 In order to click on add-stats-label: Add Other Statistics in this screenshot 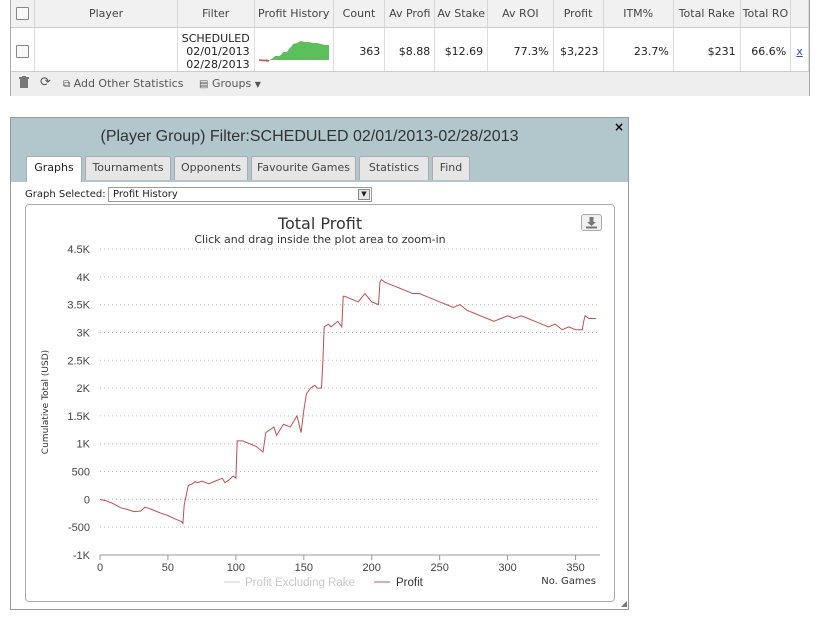, I will do `click(128, 83)`.